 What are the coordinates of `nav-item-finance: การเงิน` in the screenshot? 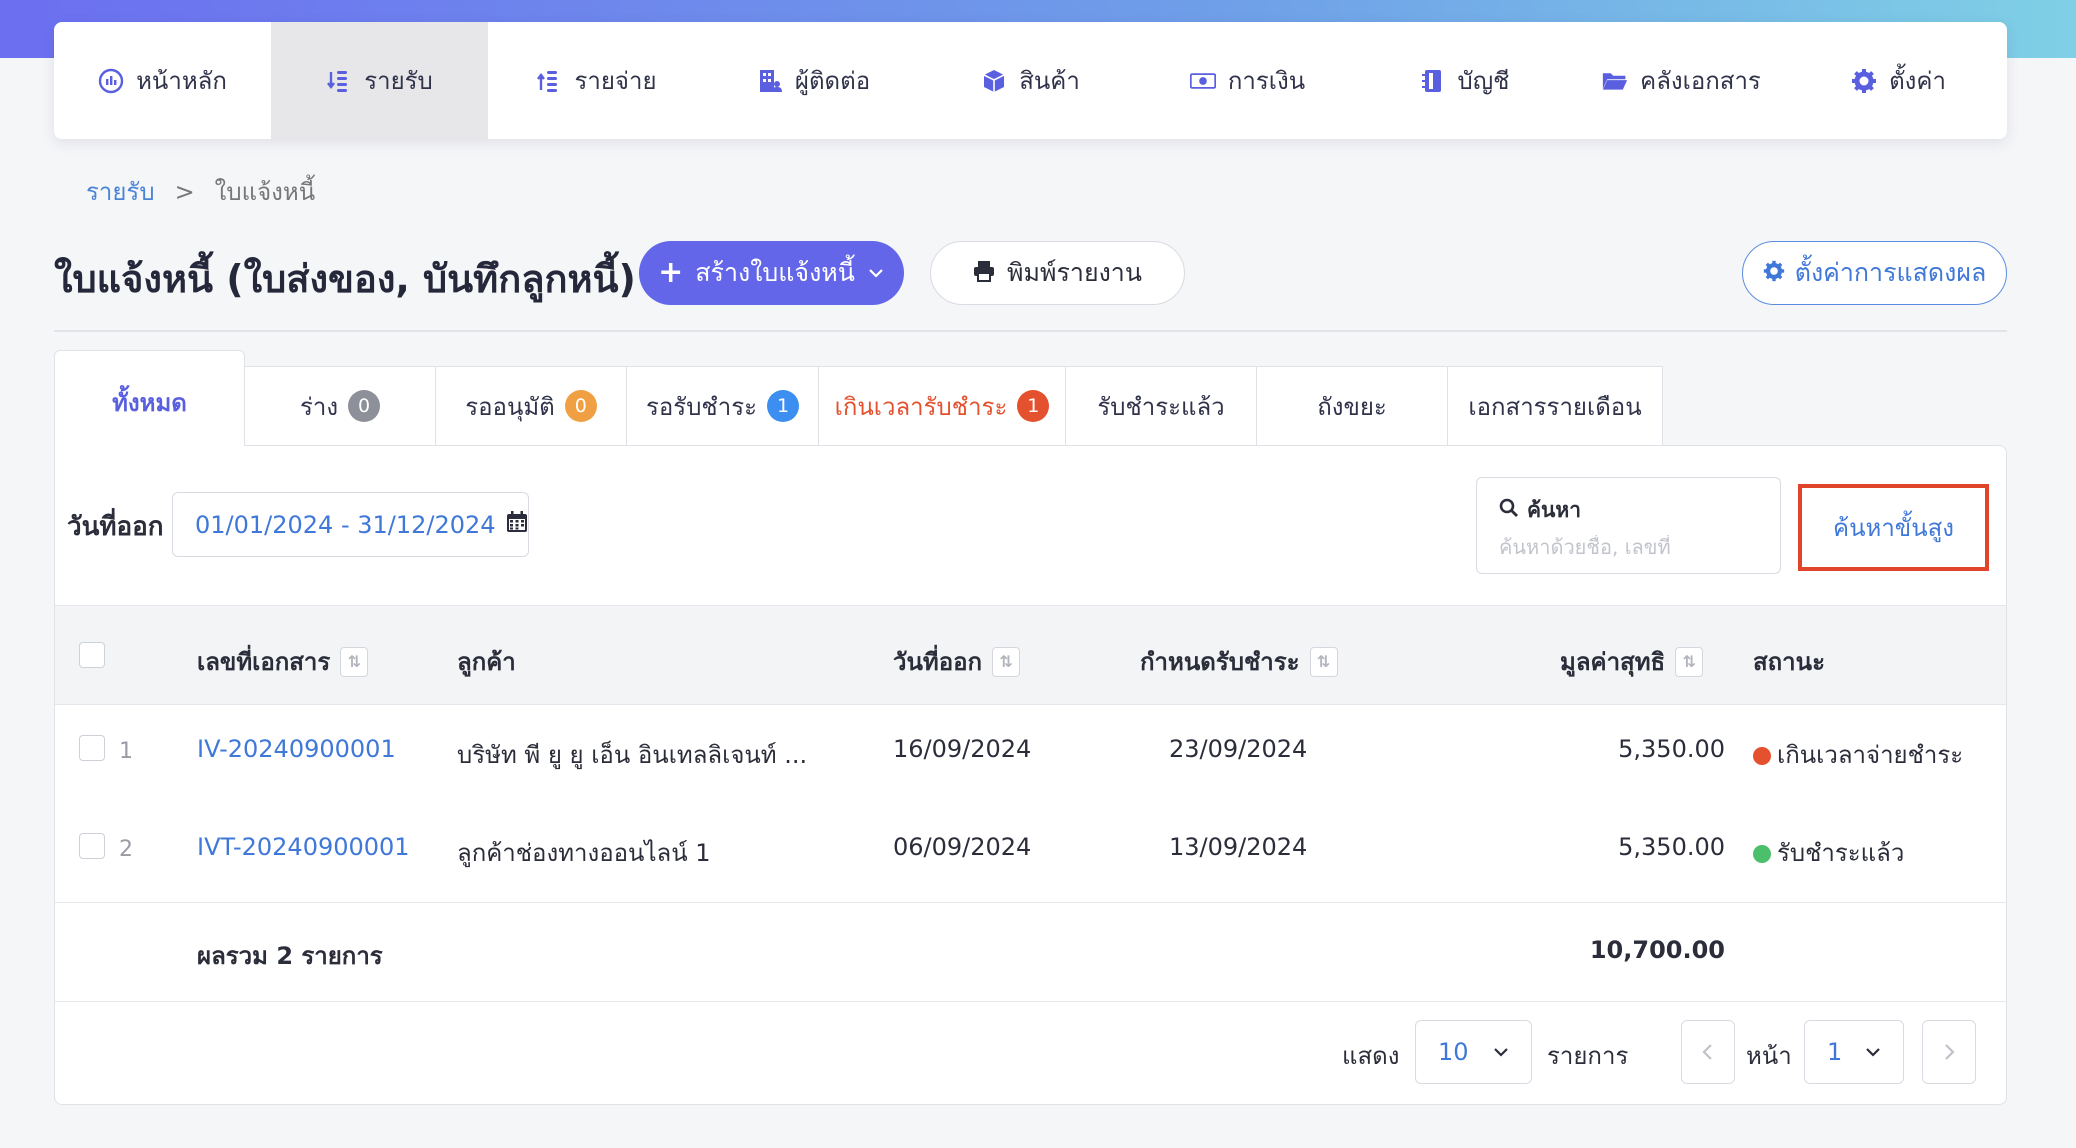 It's located at (1247, 80).